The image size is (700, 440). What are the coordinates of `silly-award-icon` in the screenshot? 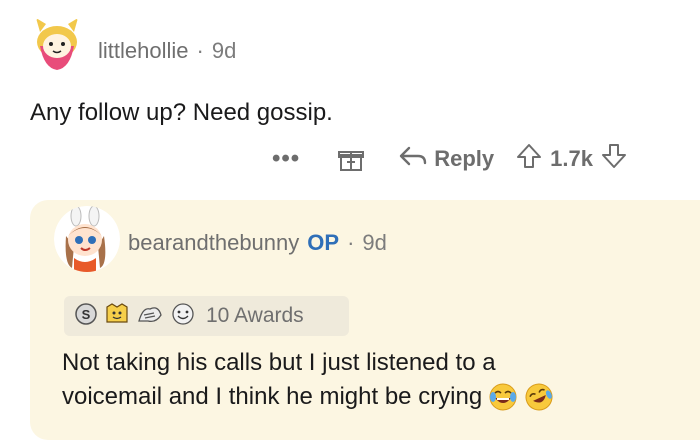 It's located at (183, 316).